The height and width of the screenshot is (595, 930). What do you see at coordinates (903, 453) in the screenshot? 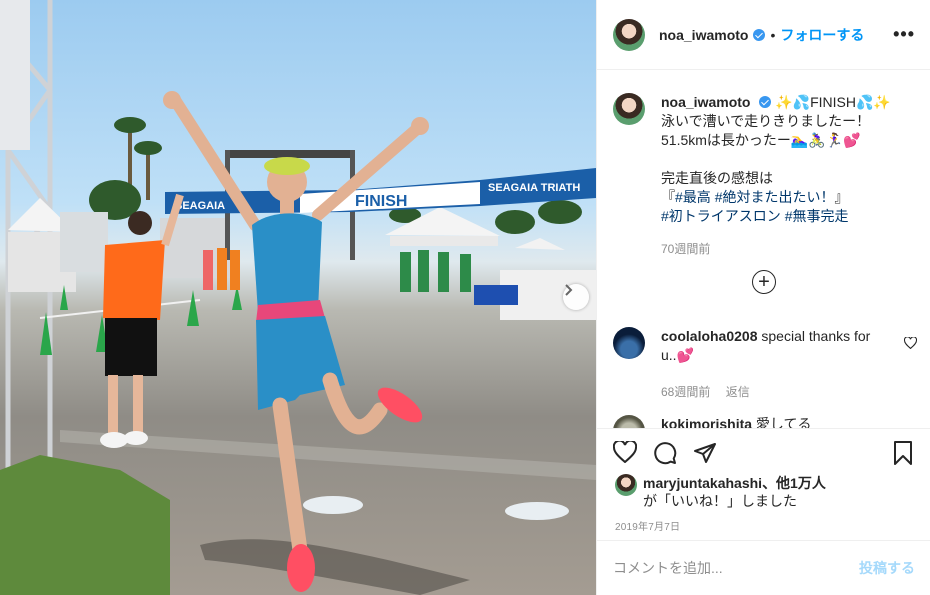
I see `bookmark-icon` at bounding box center [903, 453].